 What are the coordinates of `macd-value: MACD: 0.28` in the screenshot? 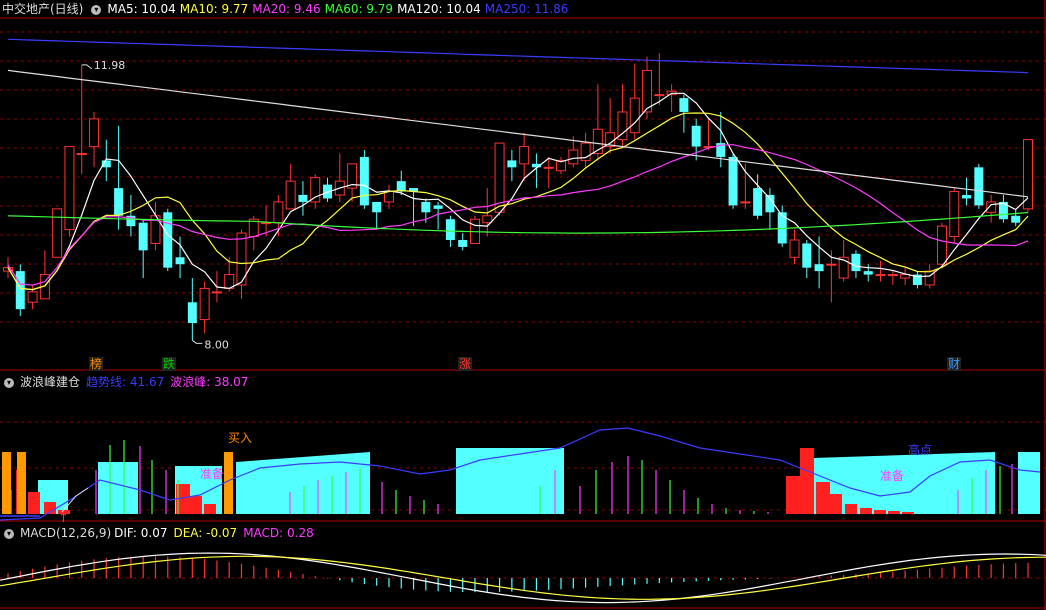 It's located at (278, 533).